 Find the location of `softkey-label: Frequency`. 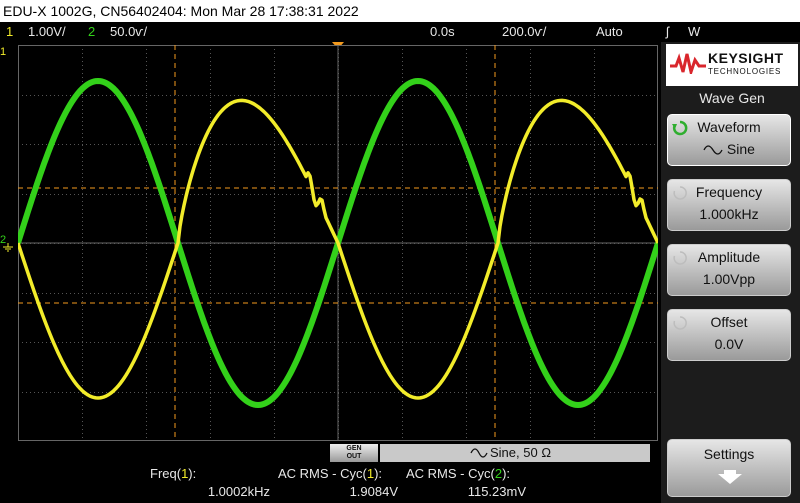

softkey-label: Frequency is located at coordinates (729, 192).